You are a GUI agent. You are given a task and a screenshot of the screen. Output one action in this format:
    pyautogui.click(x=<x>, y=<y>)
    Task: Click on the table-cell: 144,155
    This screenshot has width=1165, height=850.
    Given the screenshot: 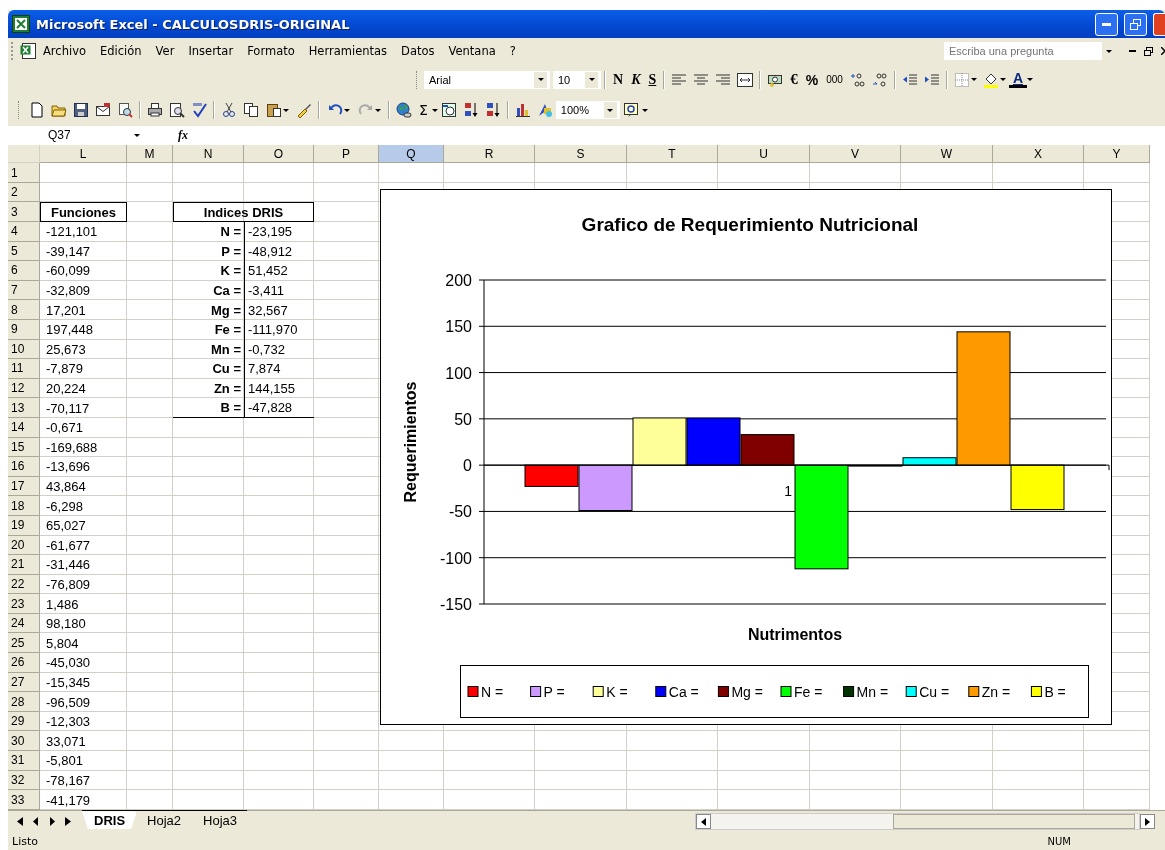 What is the action you would take?
    pyautogui.click(x=279, y=388)
    